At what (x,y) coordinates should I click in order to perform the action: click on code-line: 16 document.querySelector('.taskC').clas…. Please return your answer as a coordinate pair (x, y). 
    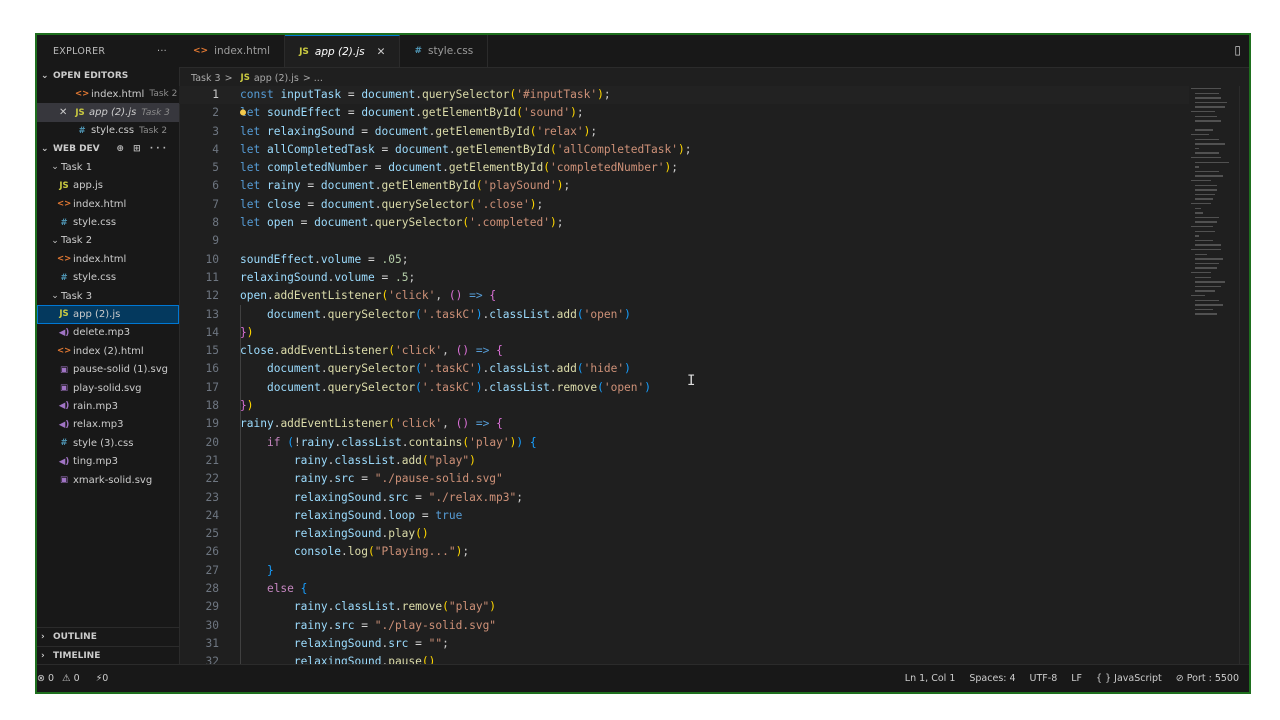
    Looking at the image, I should click on (684, 369).